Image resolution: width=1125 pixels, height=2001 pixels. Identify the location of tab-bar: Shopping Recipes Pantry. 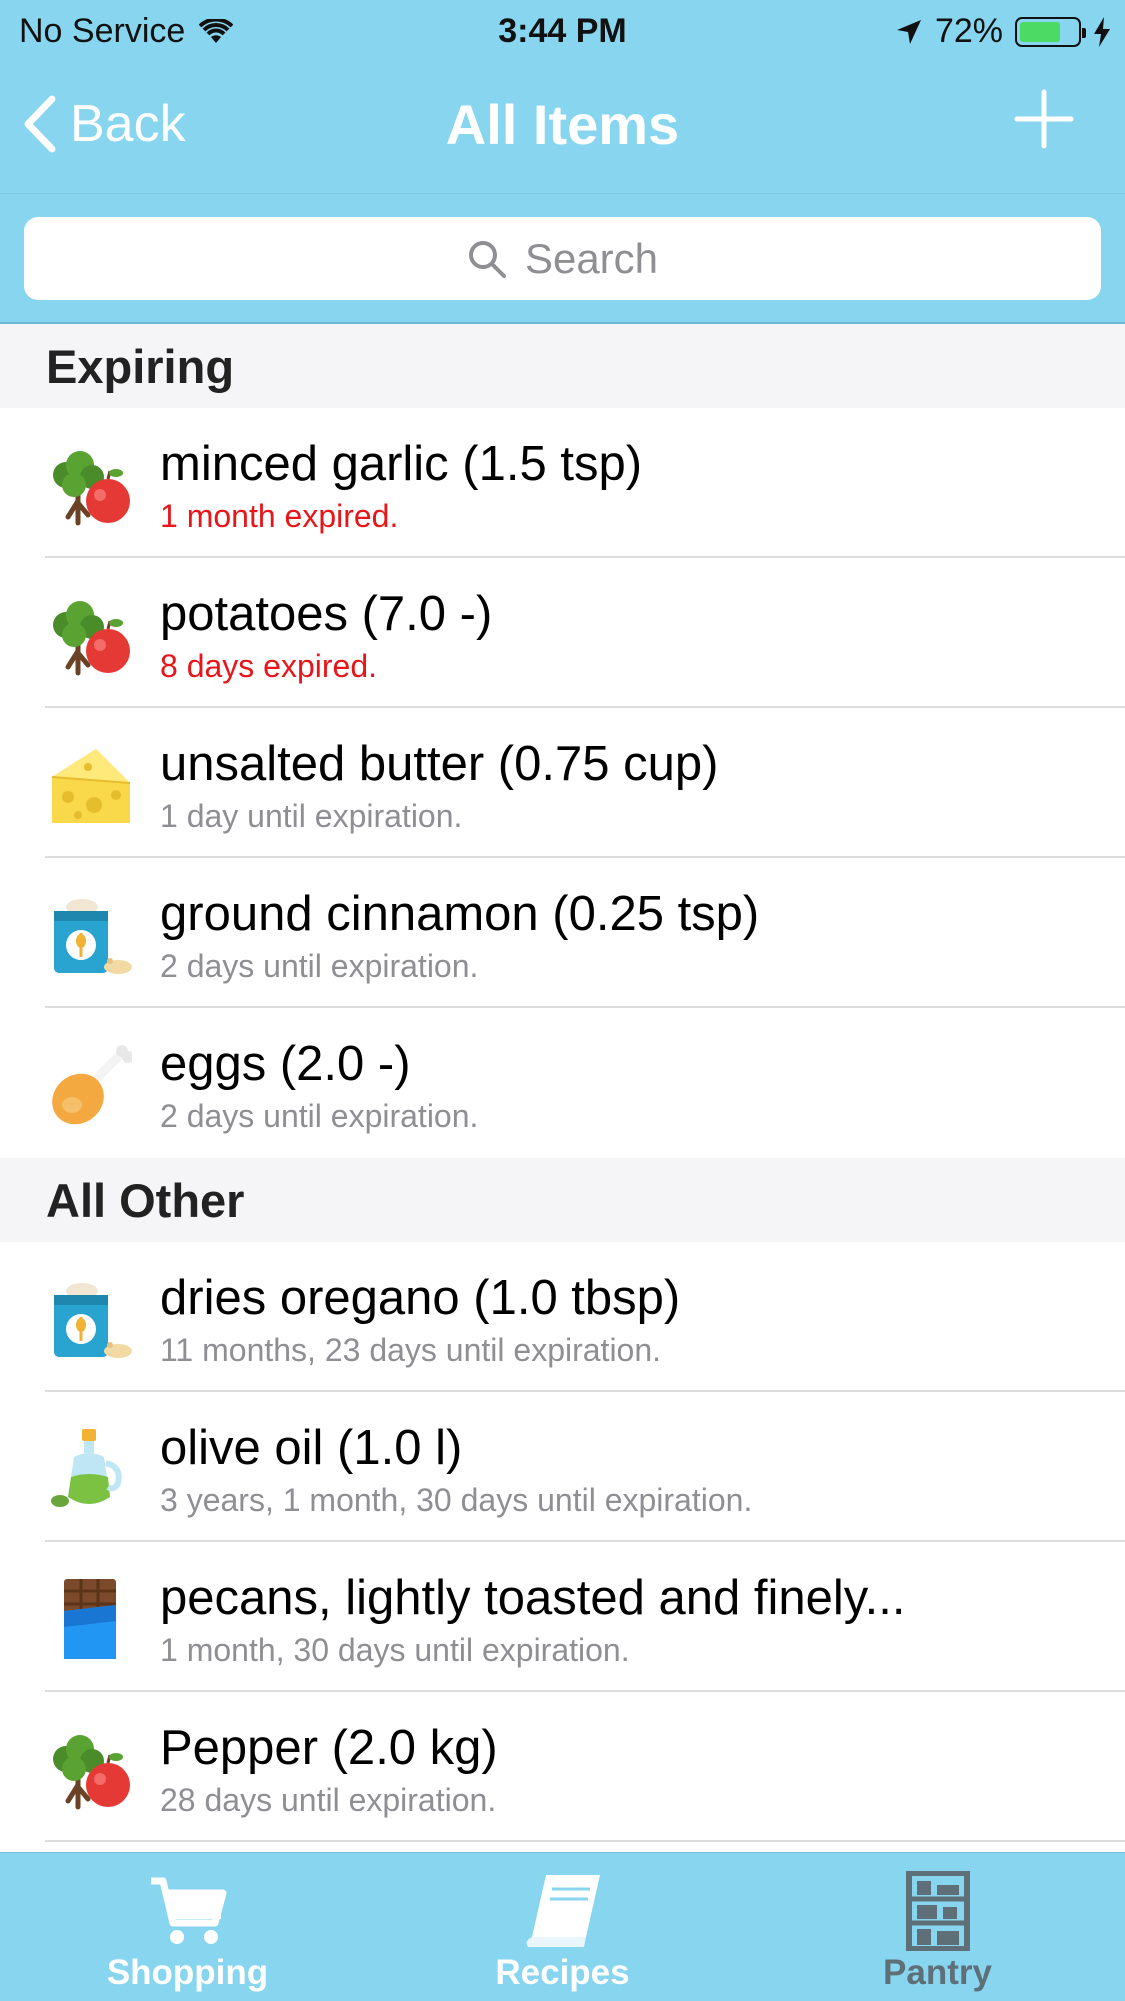
(562, 1926).